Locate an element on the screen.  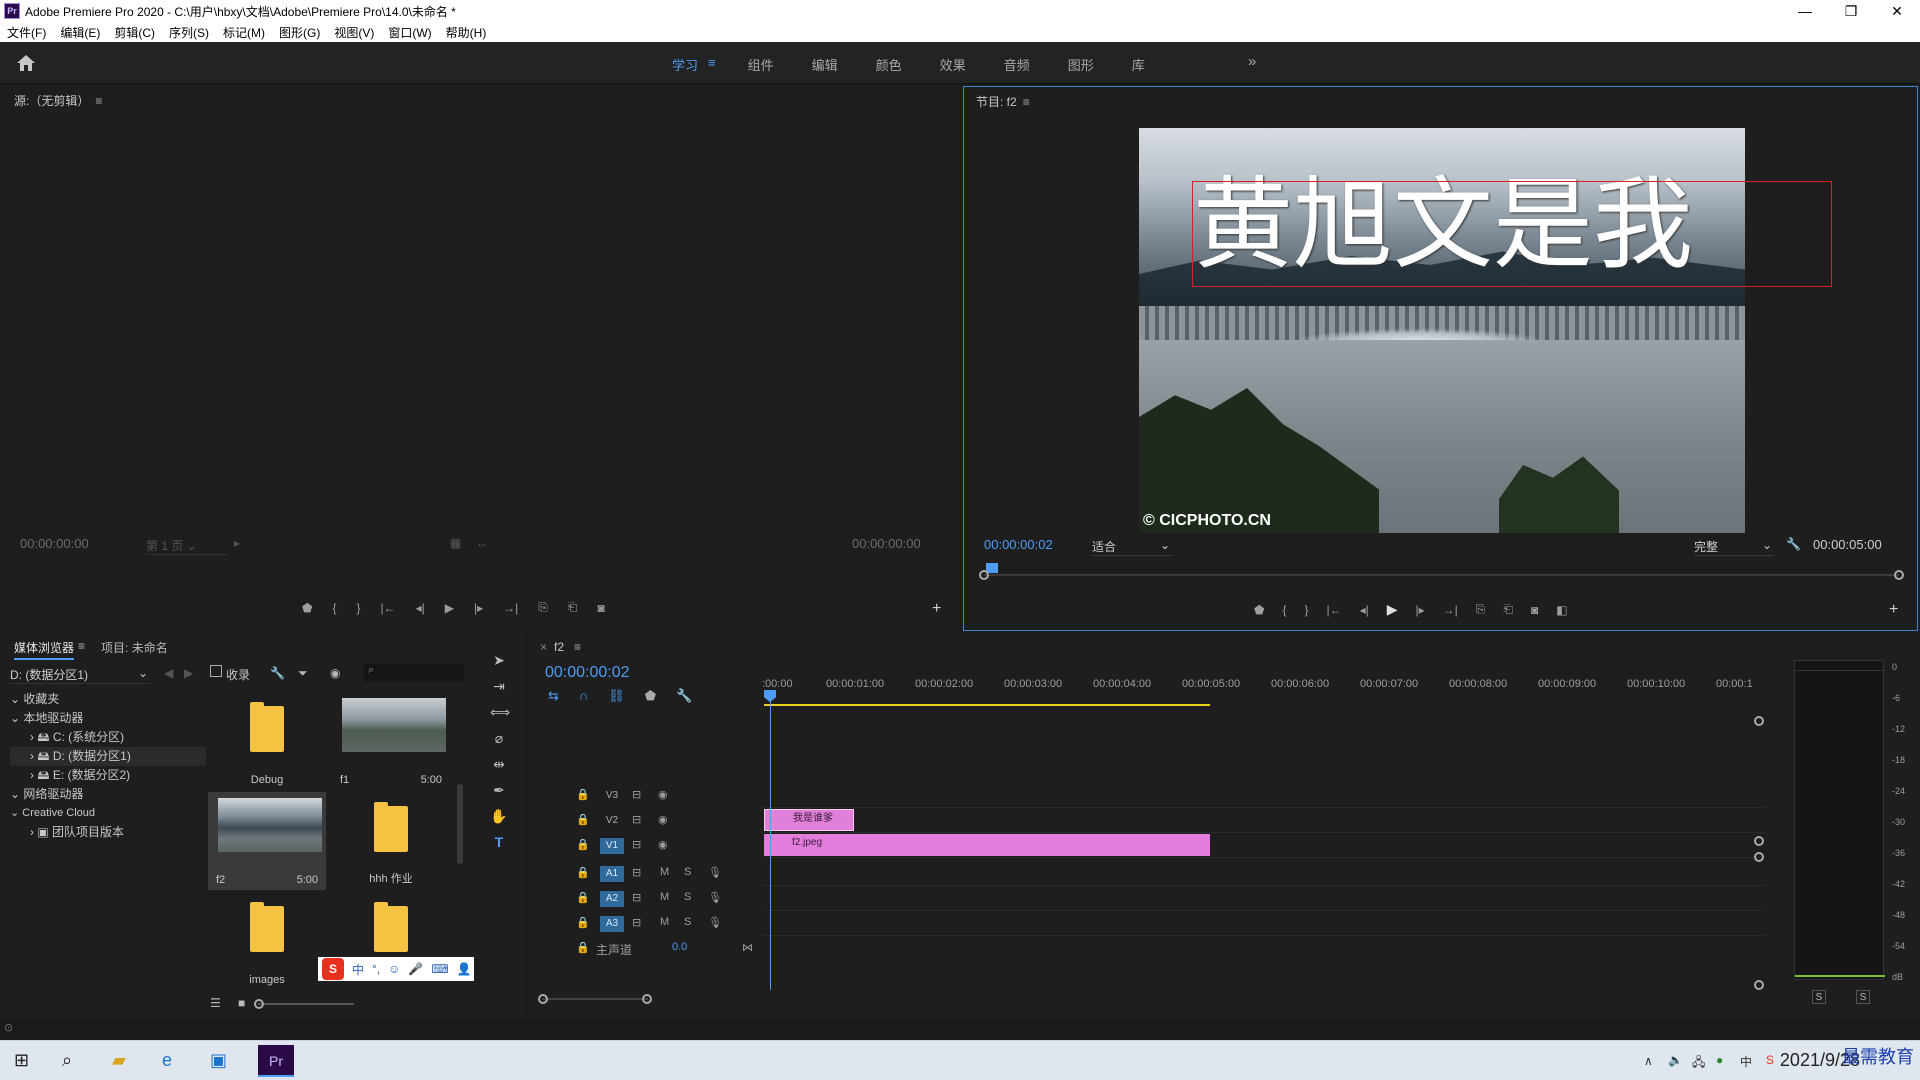
track-label: A3 is located at coordinates (612, 924).